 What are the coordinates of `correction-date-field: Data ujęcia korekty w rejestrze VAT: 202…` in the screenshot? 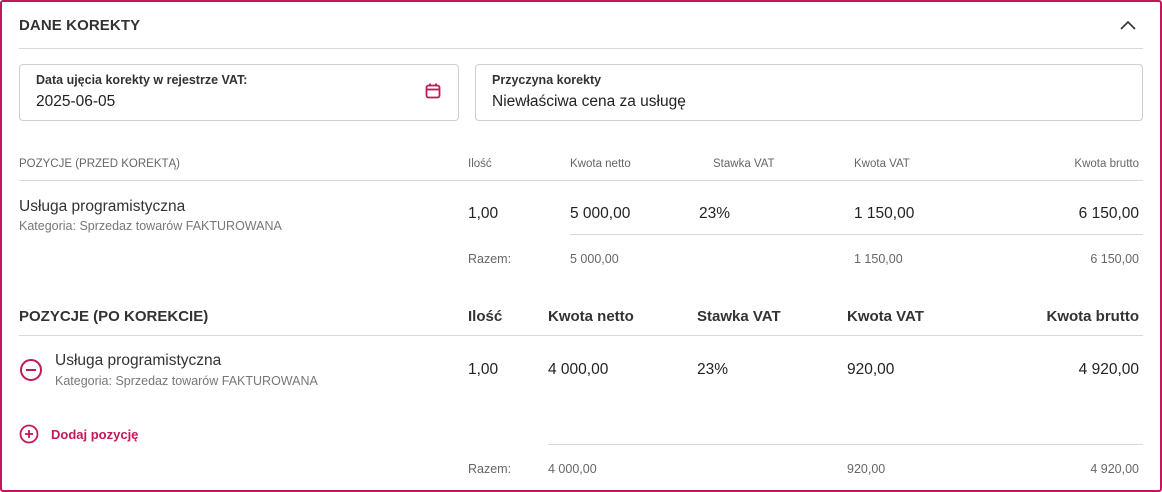 It's located at (239, 92).